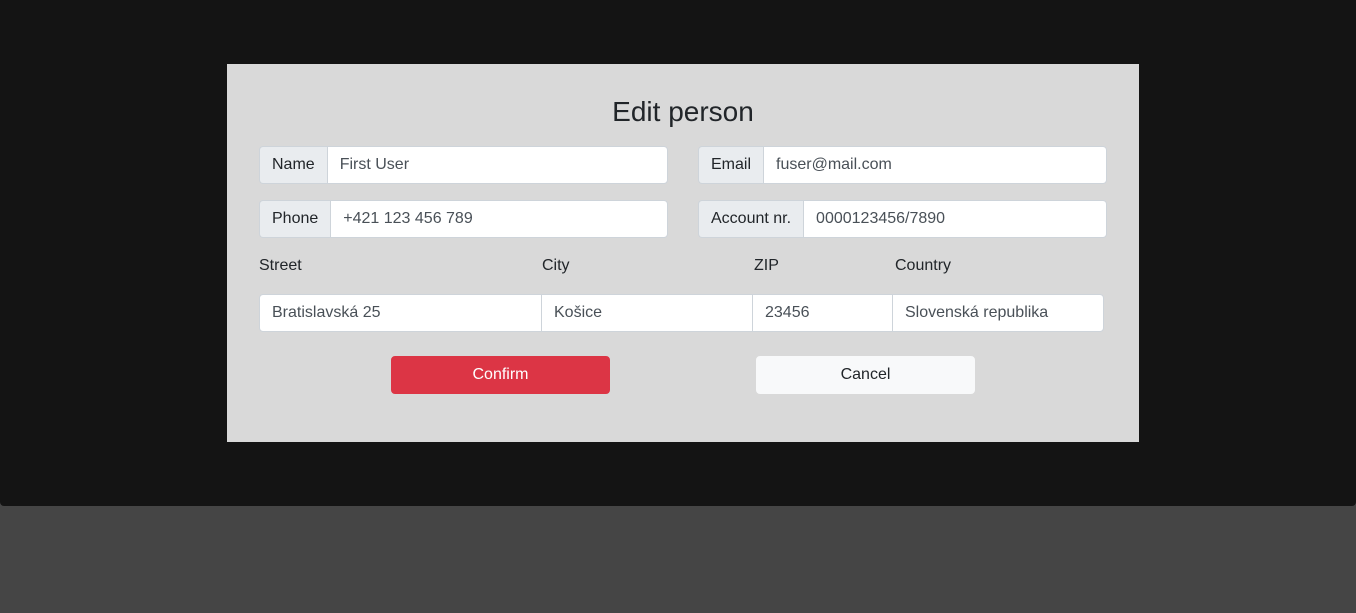 The image size is (1356, 613). I want to click on email-label: Email, so click(731, 165).